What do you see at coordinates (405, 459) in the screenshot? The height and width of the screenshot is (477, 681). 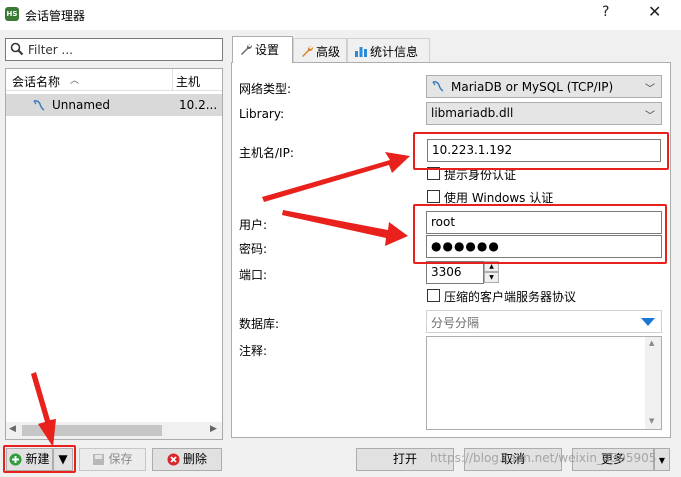 I see `open-button: 打开` at bounding box center [405, 459].